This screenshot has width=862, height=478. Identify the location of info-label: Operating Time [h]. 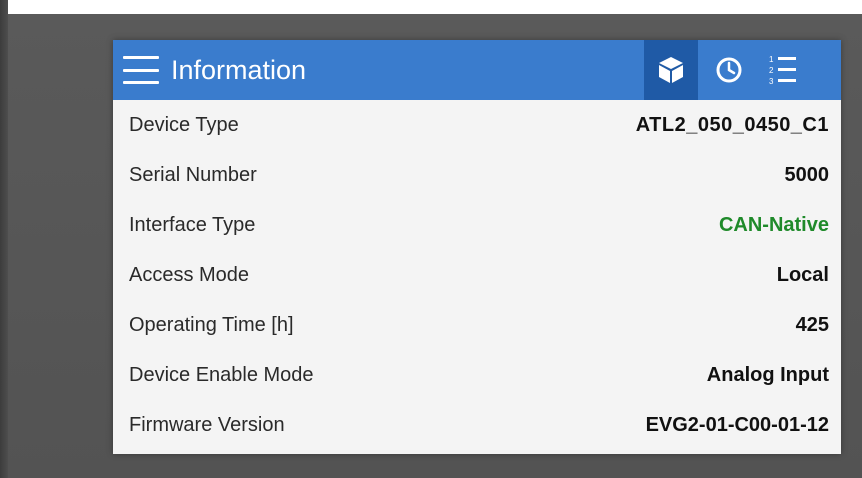
(211, 325).